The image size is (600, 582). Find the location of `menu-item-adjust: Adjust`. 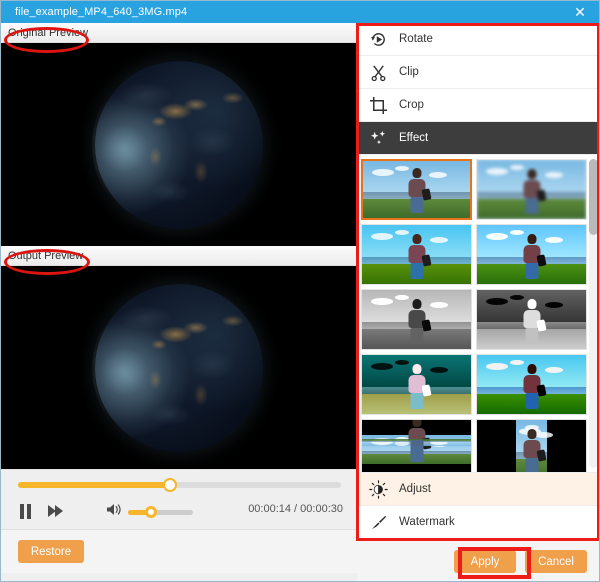

menu-item-adjust: Adjust is located at coordinates (478, 489).